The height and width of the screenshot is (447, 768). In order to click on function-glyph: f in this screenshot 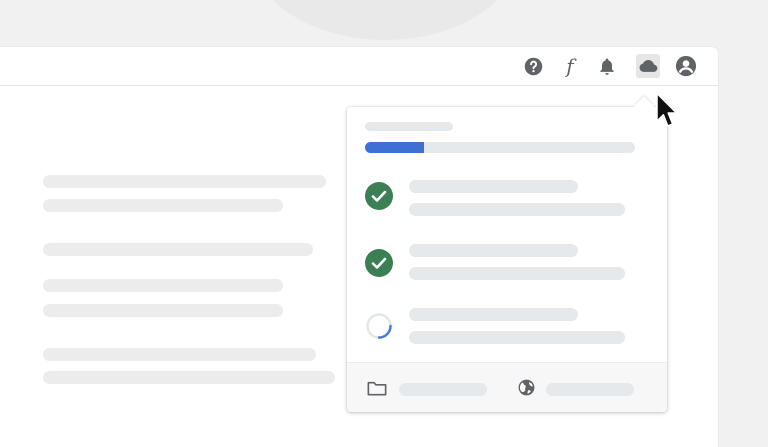, I will do `click(570, 66)`.